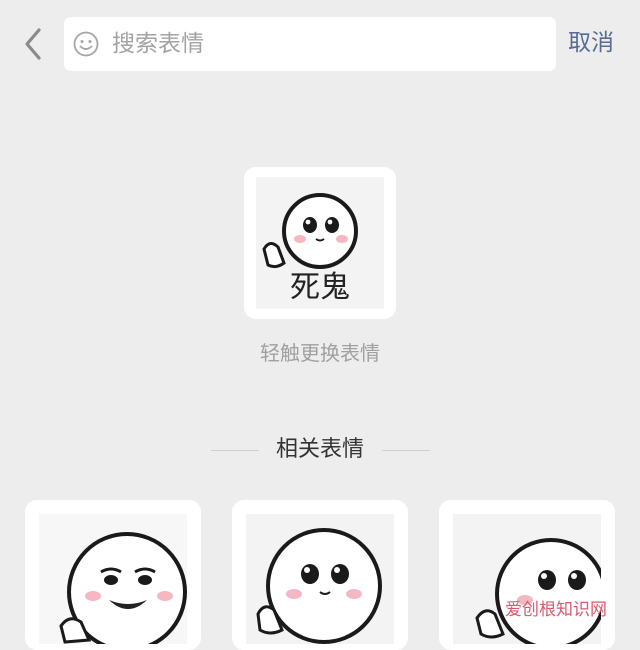  What do you see at coordinates (86, 44) in the screenshot?
I see `smiley-icon` at bounding box center [86, 44].